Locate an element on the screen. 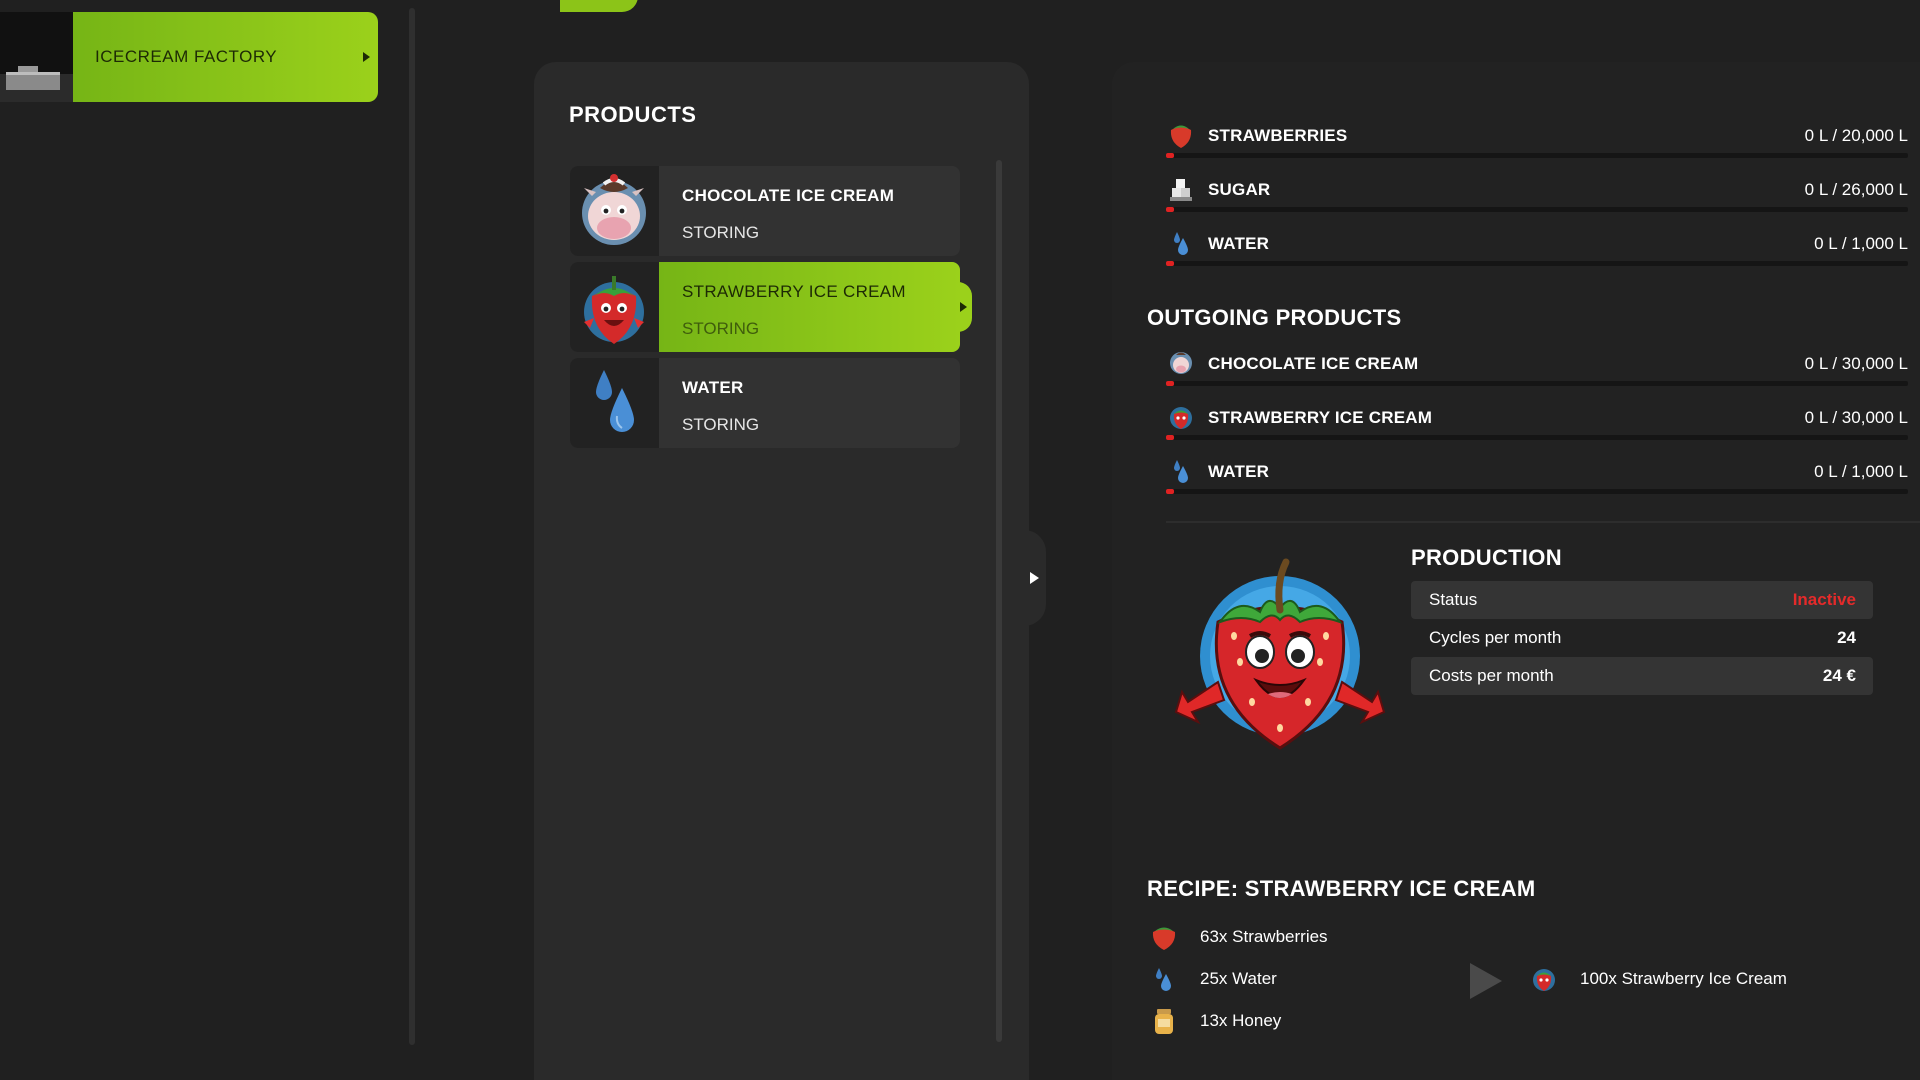 Image resolution: width=1920 pixels, height=1080 pixels. recipe-input-strawberries: 63x Strawberries is located at coordinates (1239, 937).